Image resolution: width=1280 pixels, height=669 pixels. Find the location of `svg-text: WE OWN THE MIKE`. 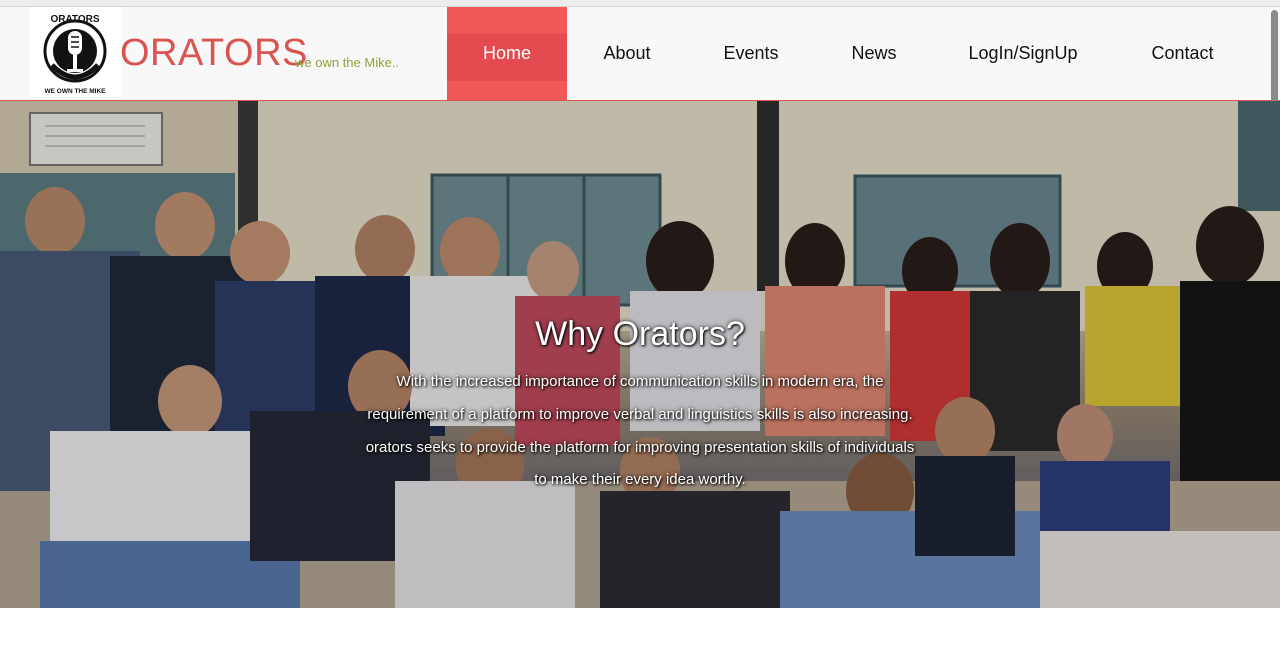

svg-text: WE OWN THE MIKE is located at coordinates (75, 91).